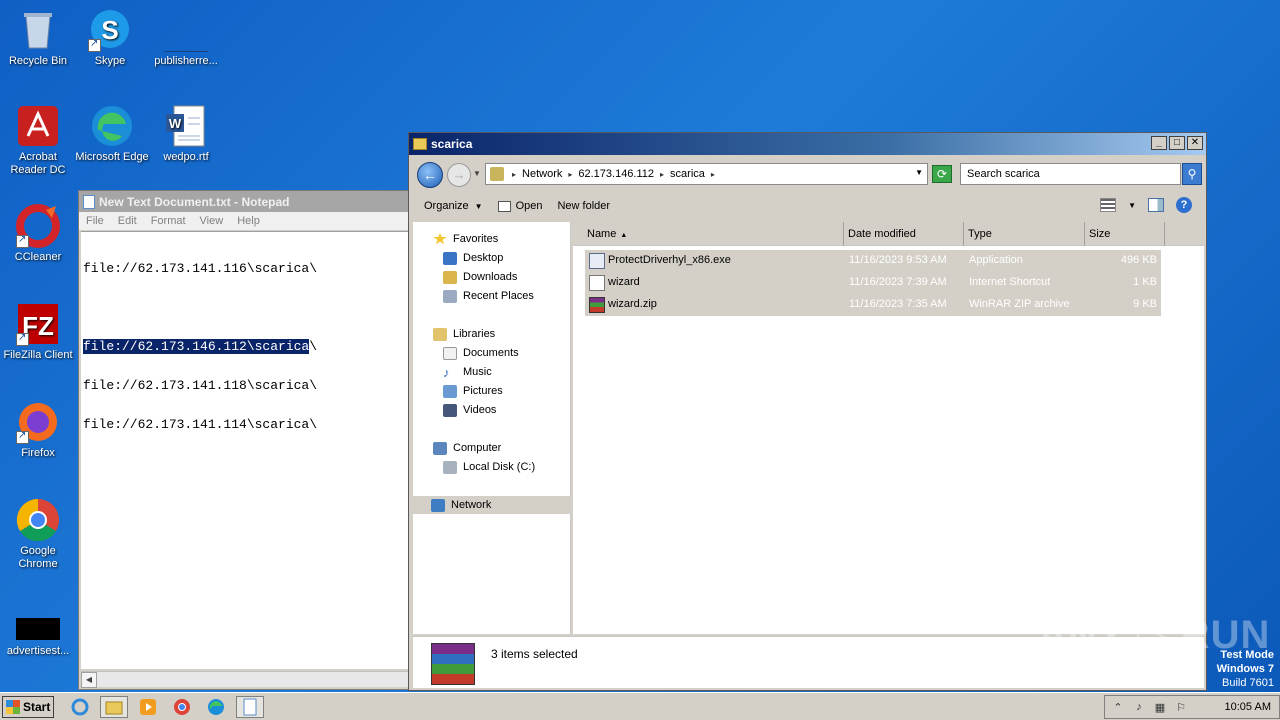 This screenshot has width=1280, height=720. What do you see at coordinates (904, 234) in the screenshot?
I see `column-date-modified: Date modified` at bounding box center [904, 234].